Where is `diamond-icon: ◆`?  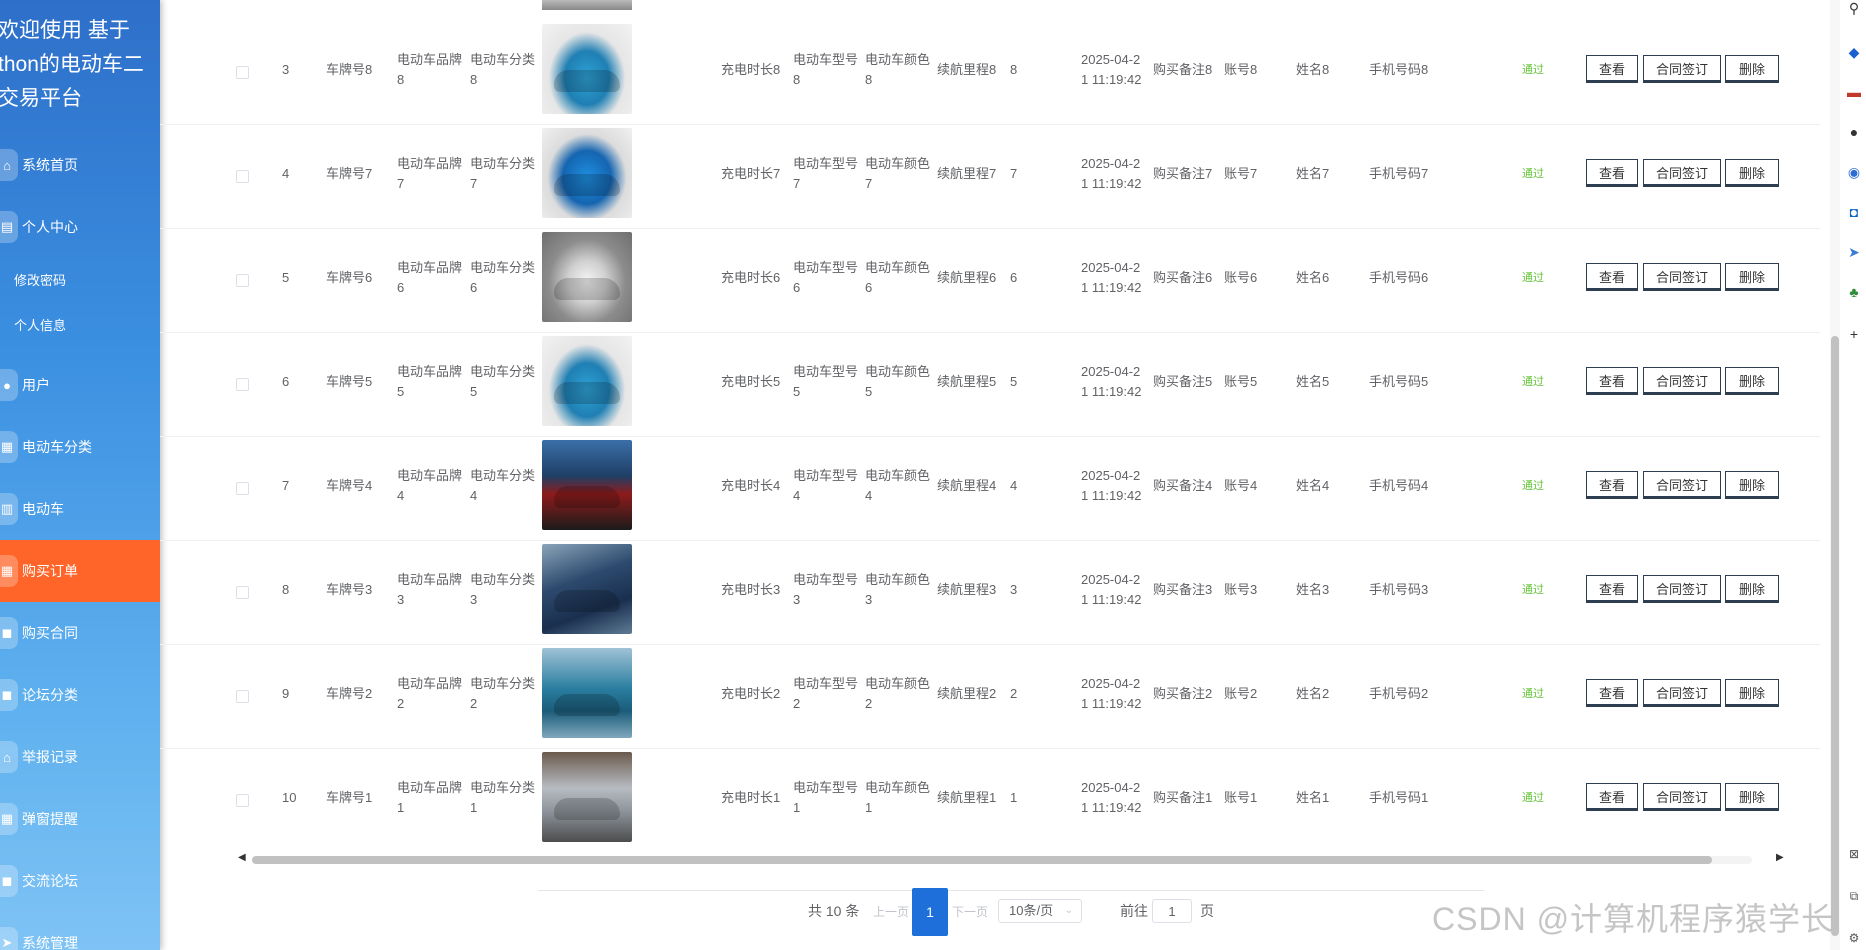 diamond-icon: ◆ is located at coordinates (1854, 52).